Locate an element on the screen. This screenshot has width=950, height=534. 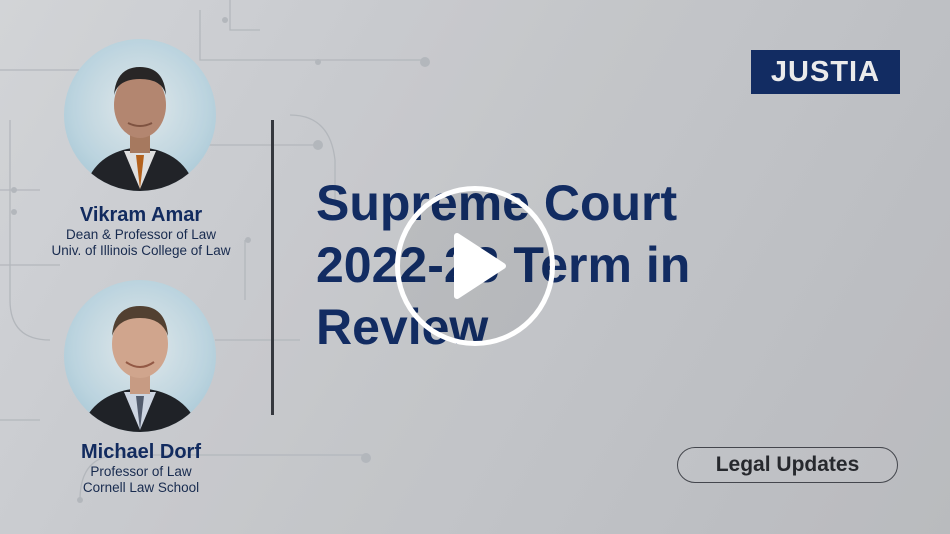
play-button is located at coordinates (475, 266).